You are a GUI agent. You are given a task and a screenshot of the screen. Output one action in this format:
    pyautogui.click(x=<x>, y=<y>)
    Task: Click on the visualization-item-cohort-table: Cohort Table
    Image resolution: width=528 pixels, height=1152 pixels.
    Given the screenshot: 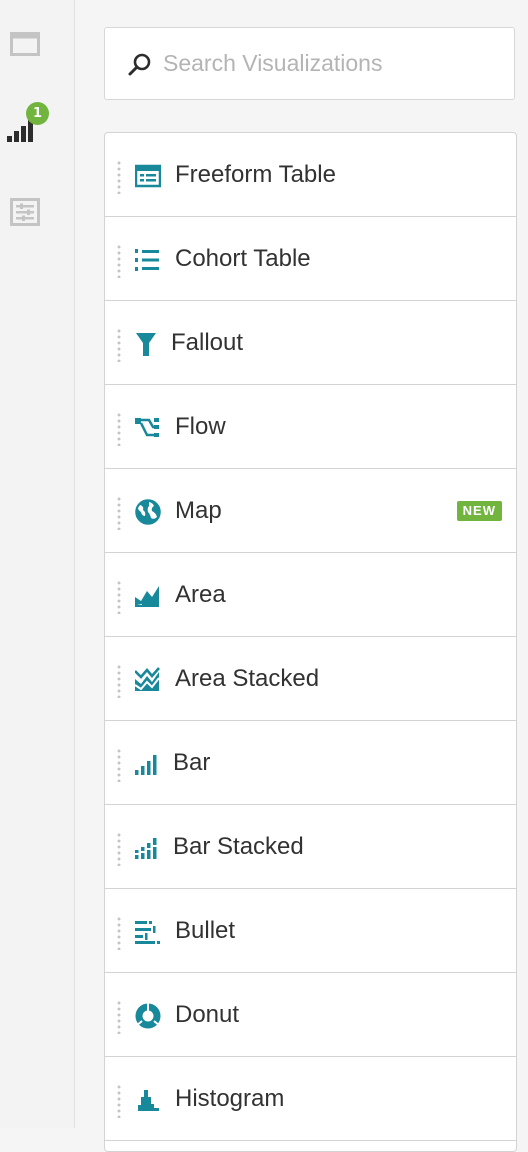 What is the action you would take?
    pyautogui.click(x=310, y=259)
    